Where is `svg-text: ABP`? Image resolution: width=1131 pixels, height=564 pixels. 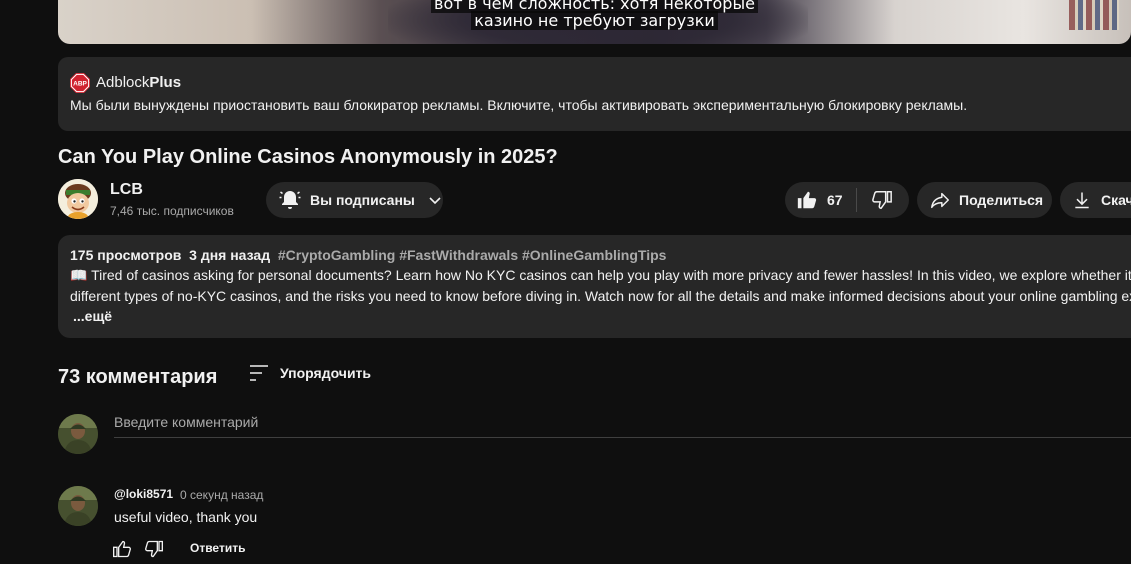 svg-text: ABP is located at coordinates (80, 84).